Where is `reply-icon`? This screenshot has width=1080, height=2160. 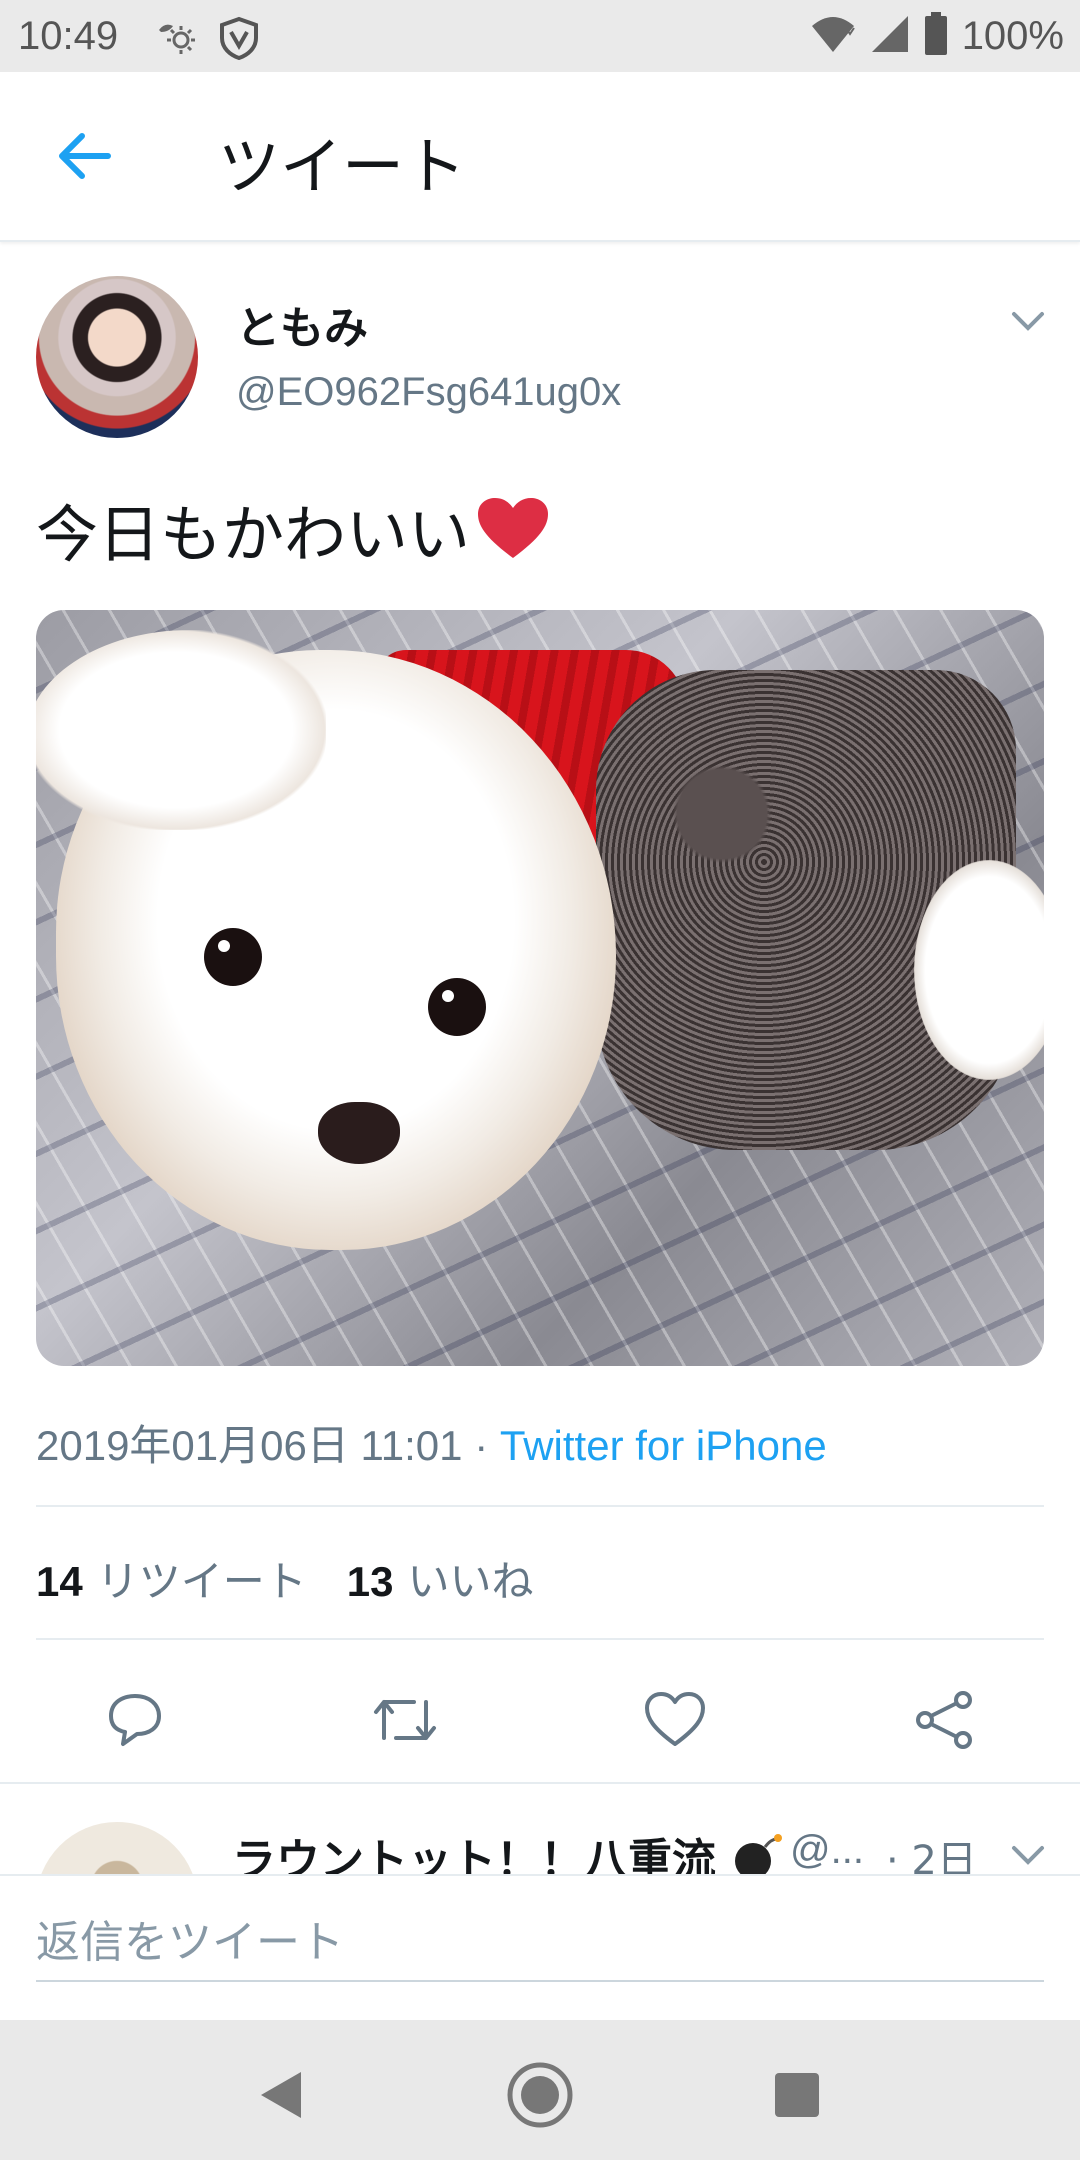 reply-icon is located at coordinates (135, 1720).